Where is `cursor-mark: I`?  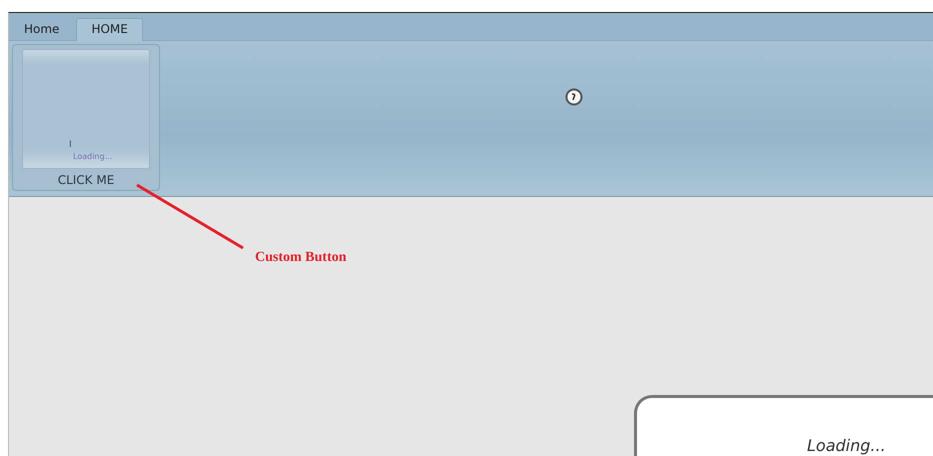 cursor-mark: I is located at coordinates (71, 146).